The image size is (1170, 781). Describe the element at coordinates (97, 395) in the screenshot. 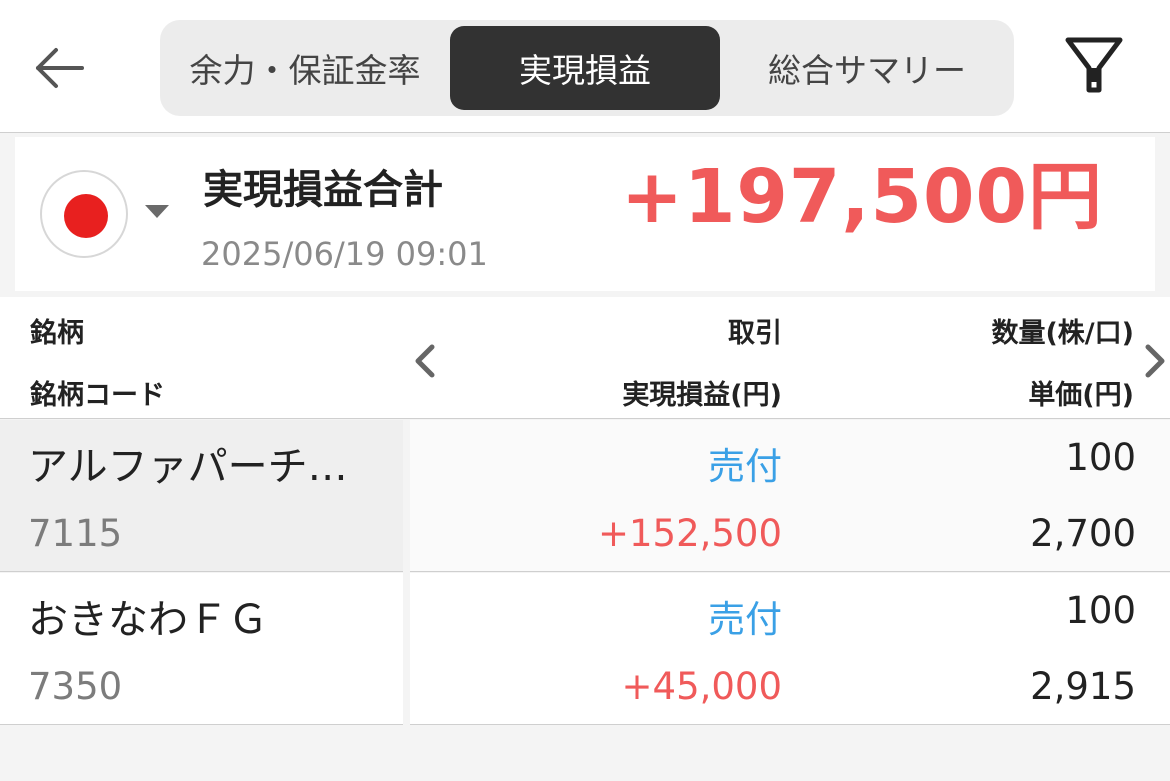

I see `col-code: 銘柄コード` at that location.